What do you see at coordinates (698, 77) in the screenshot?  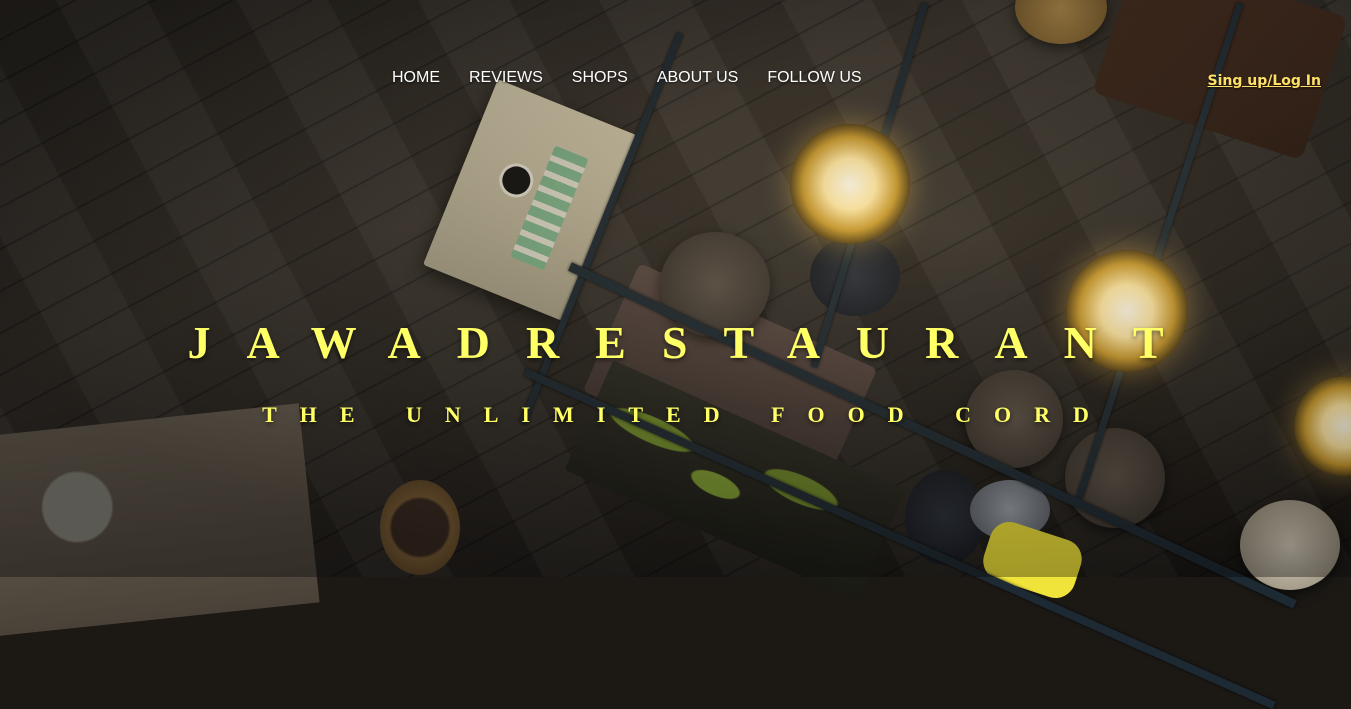 I see `nav-about-us-link: ABOUT US` at bounding box center [698, 77].